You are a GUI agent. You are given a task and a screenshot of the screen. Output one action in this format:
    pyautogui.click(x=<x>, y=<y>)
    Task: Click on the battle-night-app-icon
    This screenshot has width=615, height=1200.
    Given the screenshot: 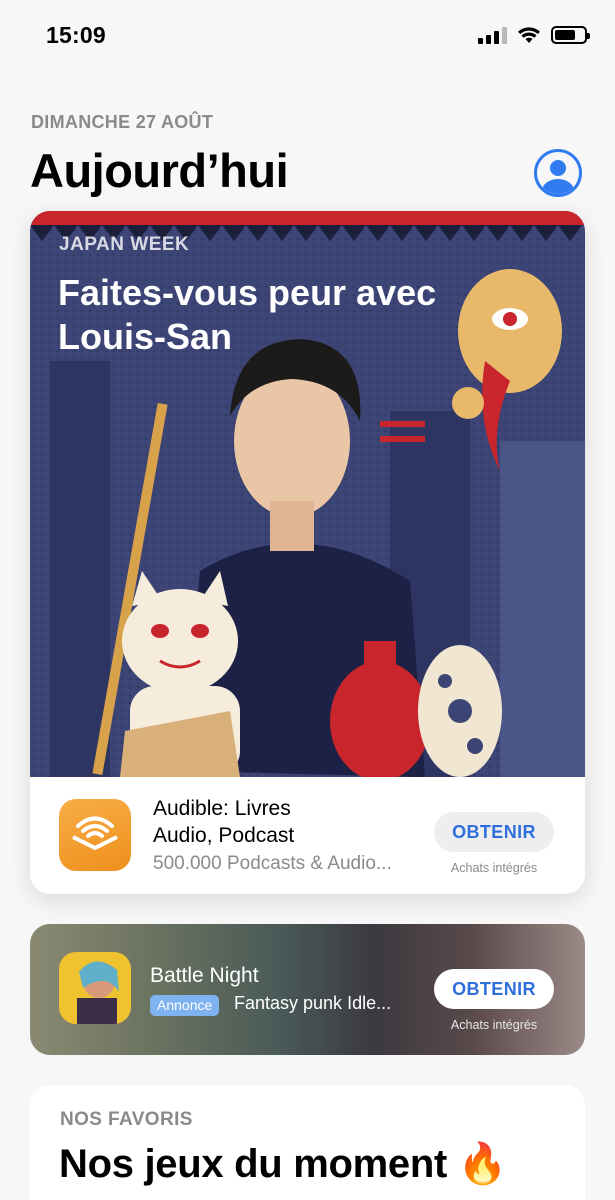 What is the action you would take?
    pyautogui.click(x=95, y=988)
    